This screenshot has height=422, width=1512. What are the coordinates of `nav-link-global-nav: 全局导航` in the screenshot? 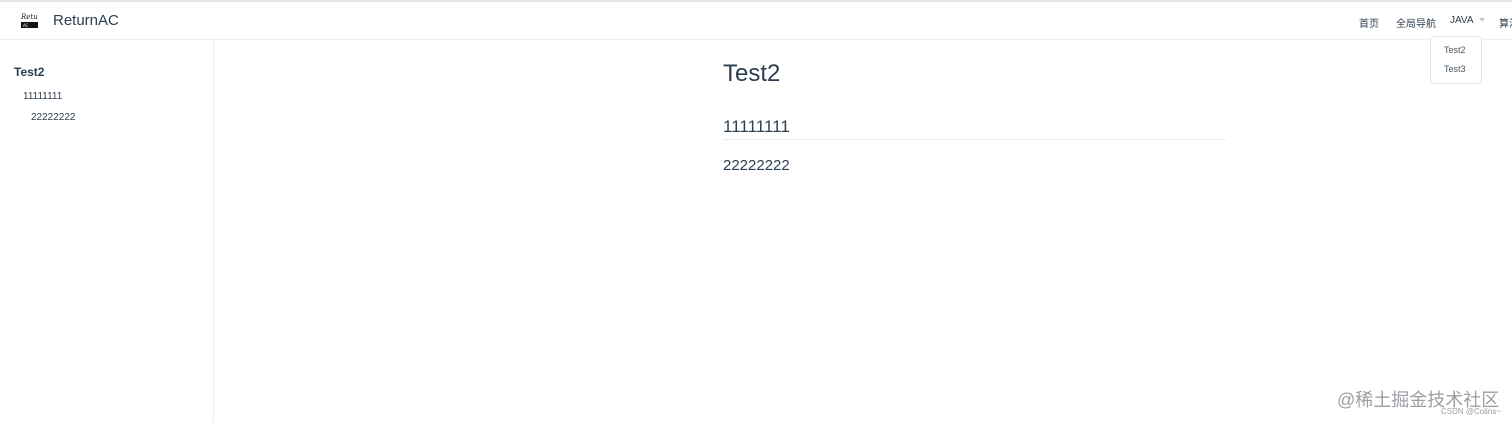 It's located at (1416, 22).